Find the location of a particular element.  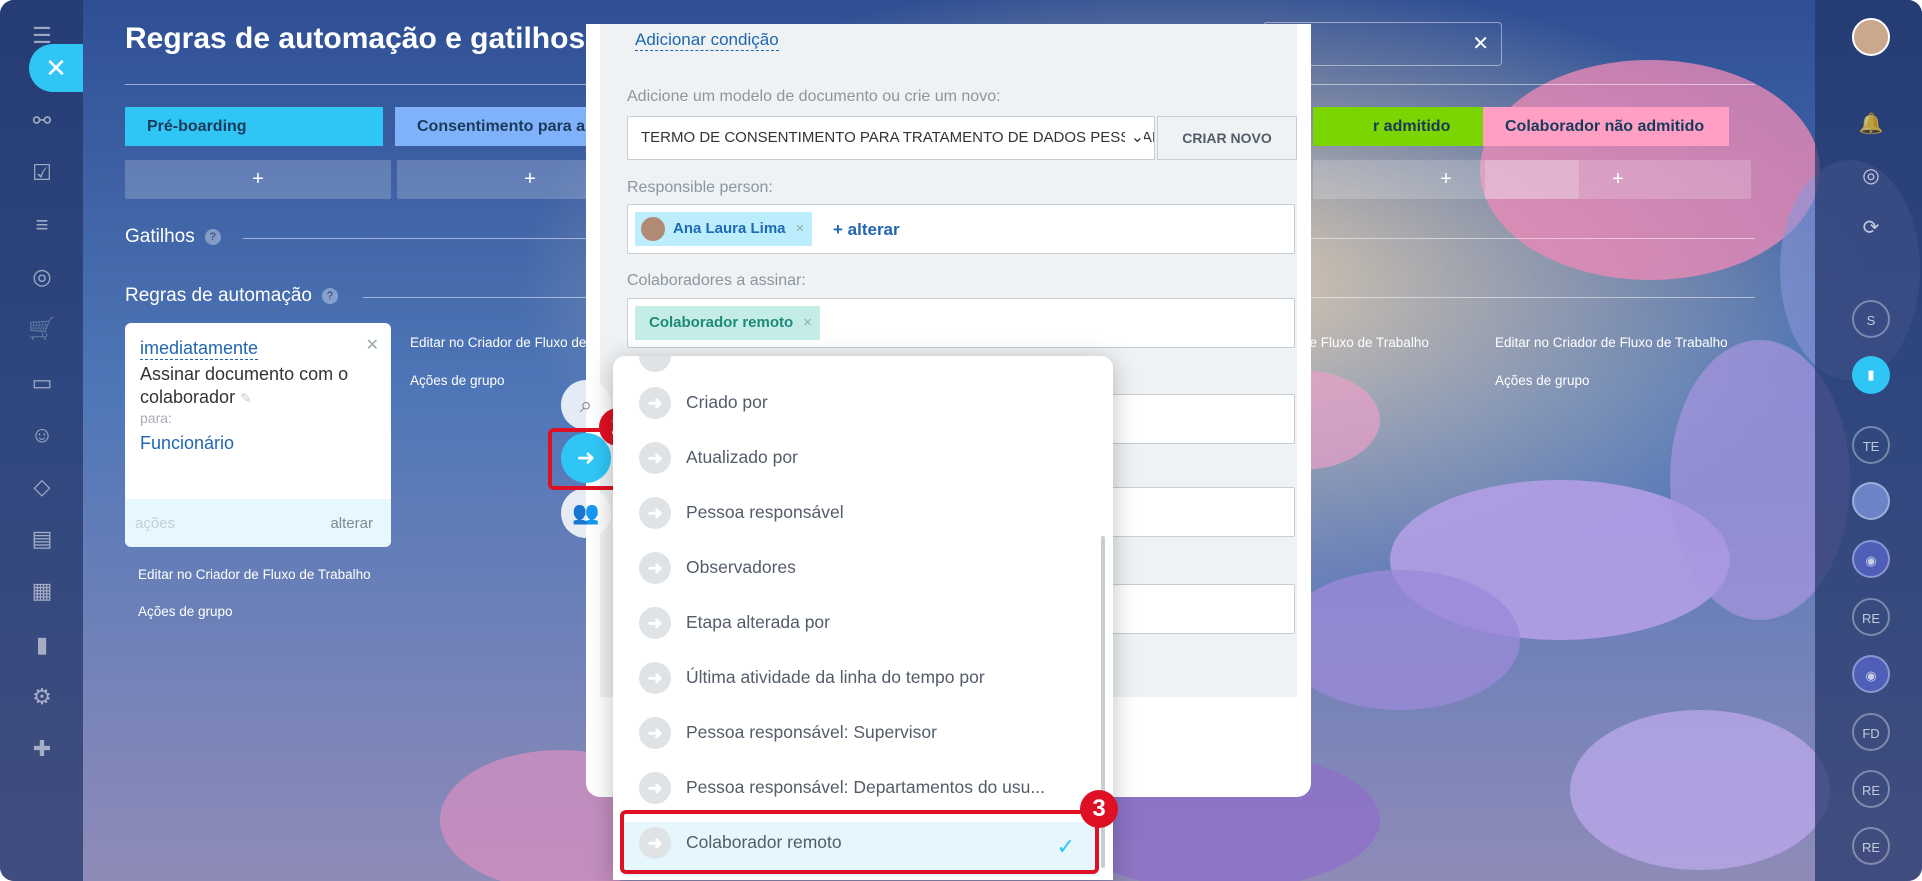

user-avatar is located at coordinates (1871, 37).